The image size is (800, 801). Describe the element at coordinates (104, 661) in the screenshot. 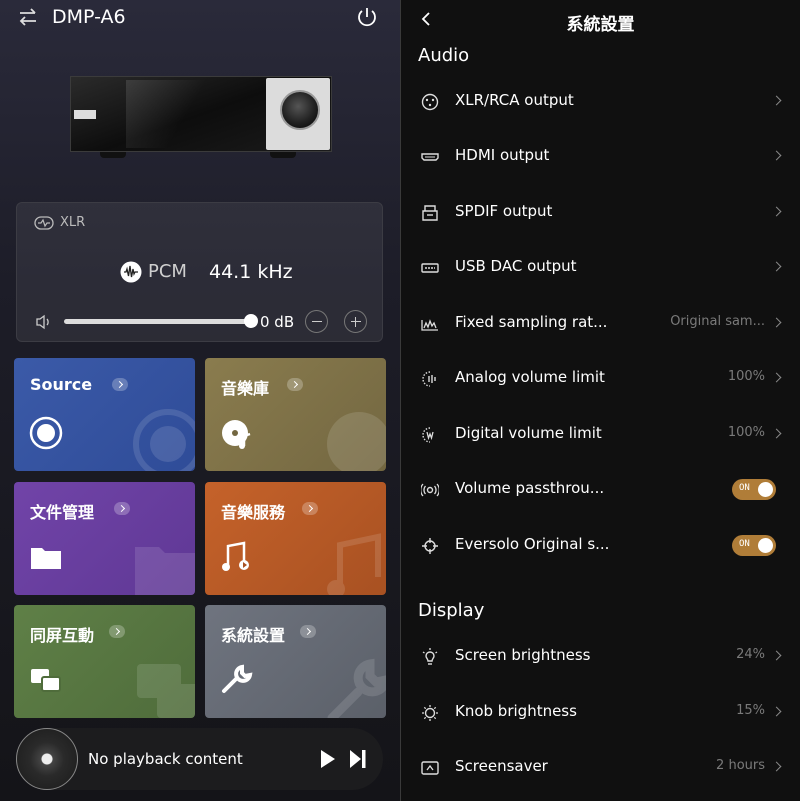

I see `tile-mirror: 同屏互動` at that location.